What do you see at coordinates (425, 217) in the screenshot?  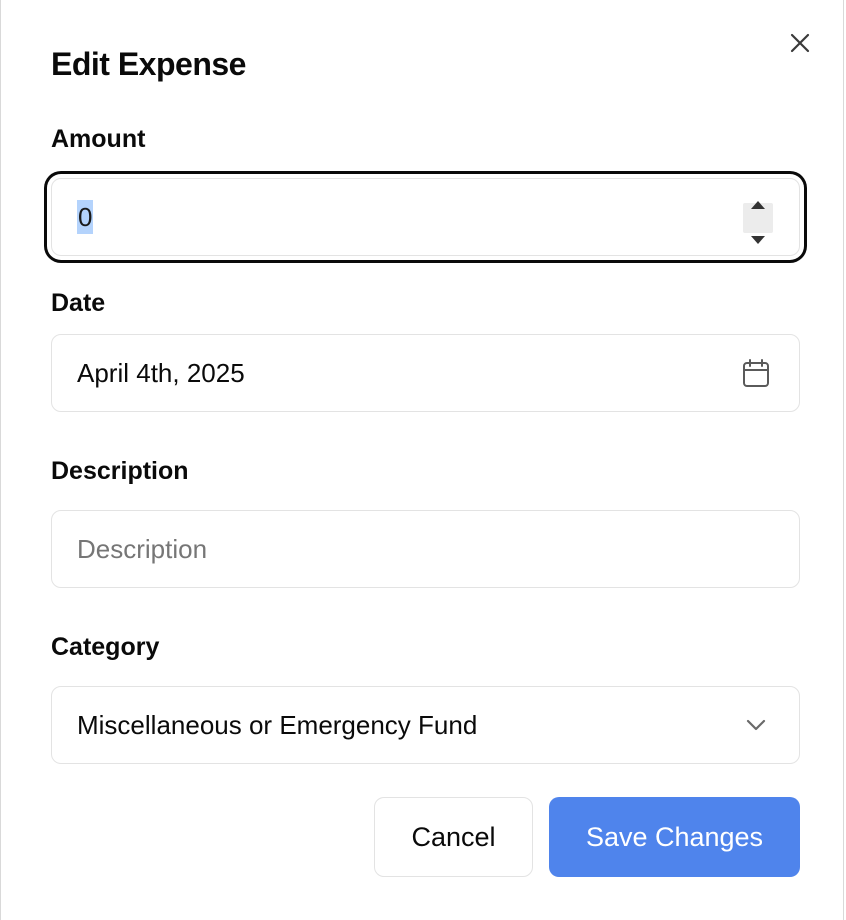 I see `amount-input: 0` at bounding box center [425, 217].